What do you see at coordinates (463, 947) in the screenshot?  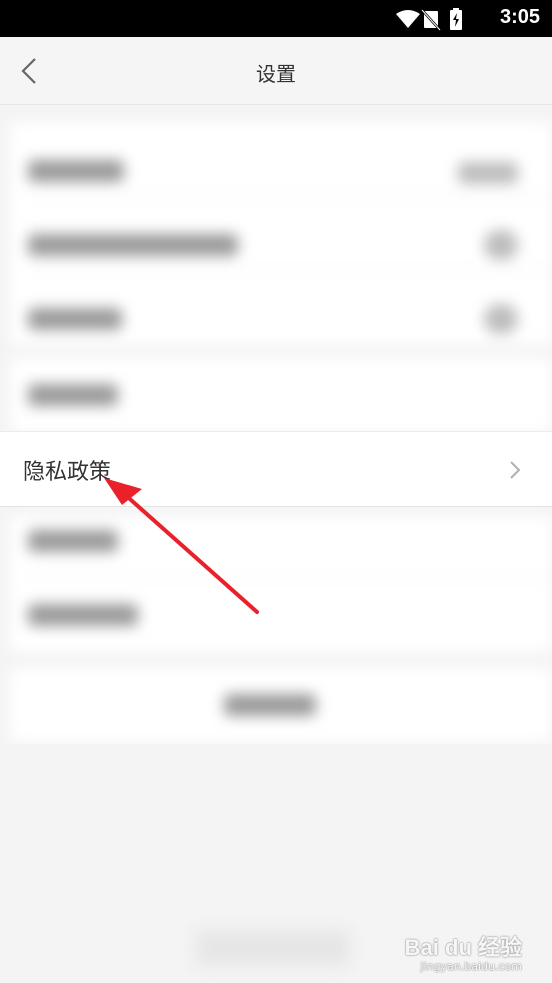 I see `watermark-brand: Bai du 经验` at bounding box center [463, 947].